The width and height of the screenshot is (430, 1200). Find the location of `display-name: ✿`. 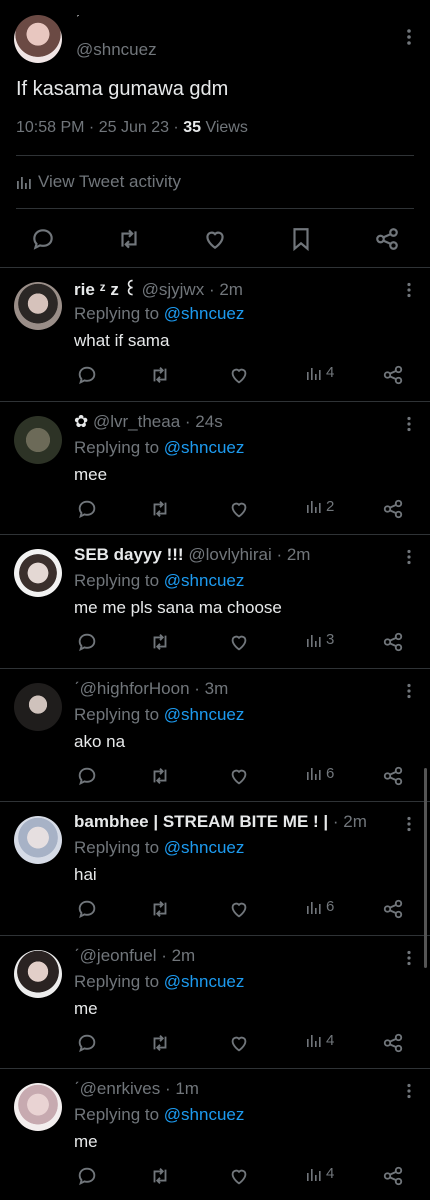

display-name: ✿ is located at coordinates (81, 421).